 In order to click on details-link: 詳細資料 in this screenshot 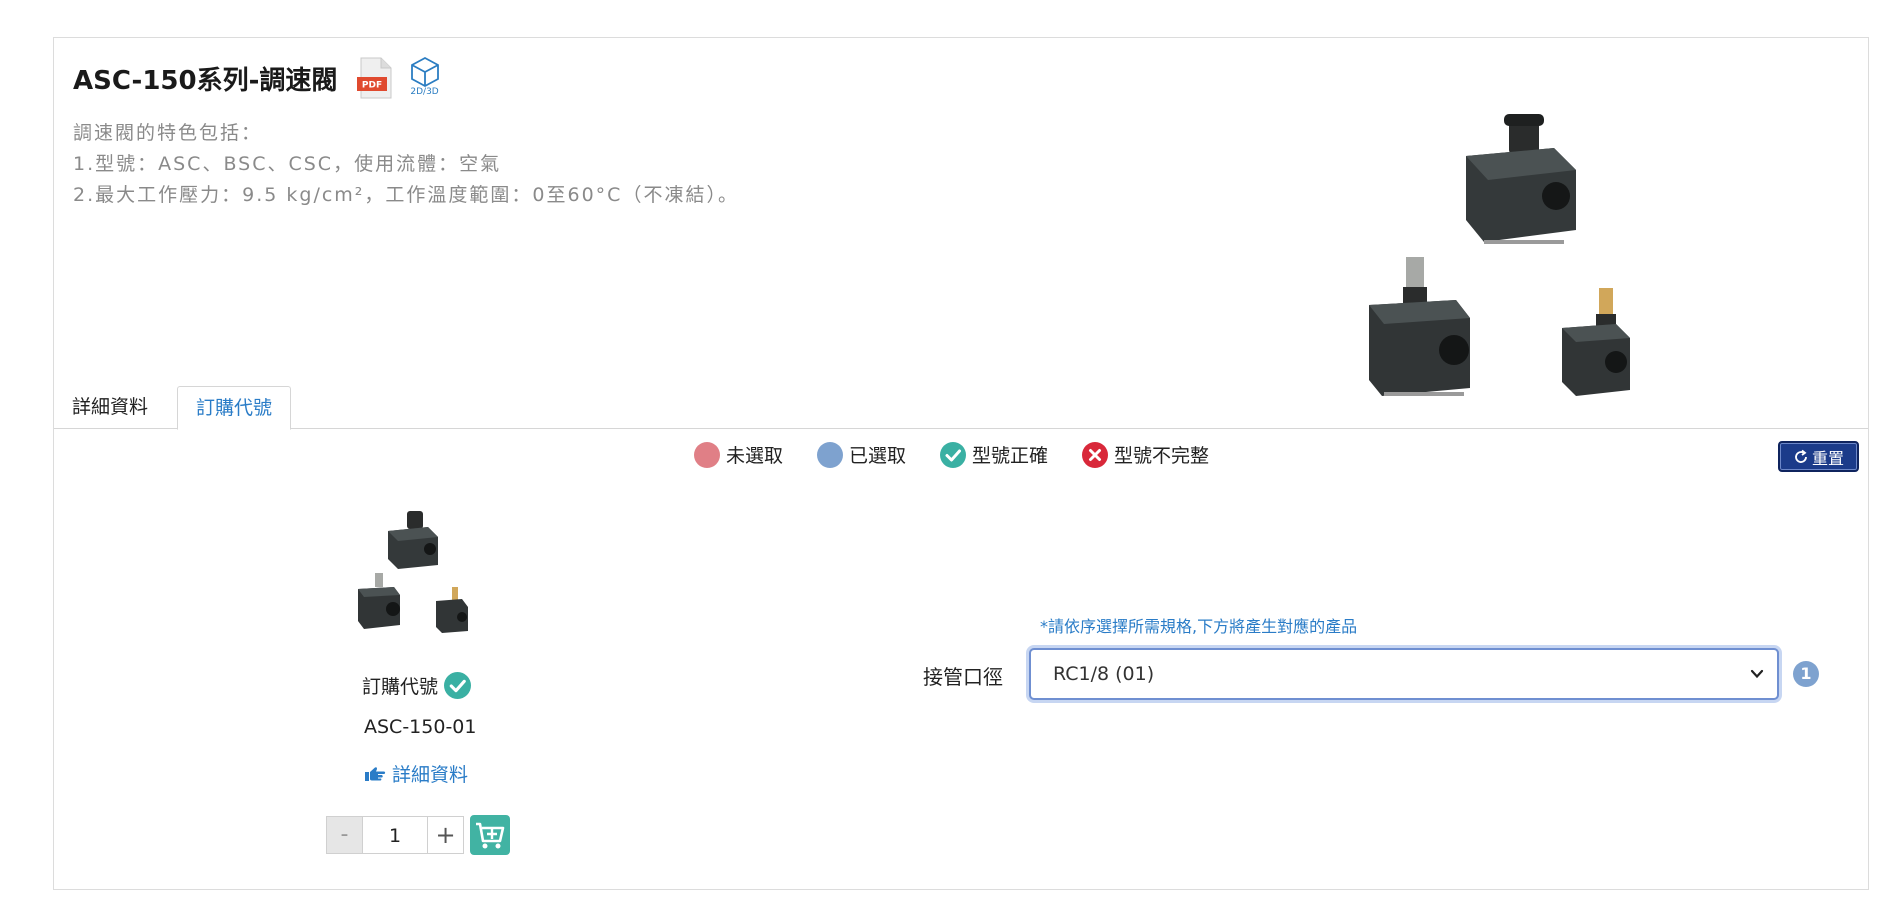, I will do `click(416, 773)`.